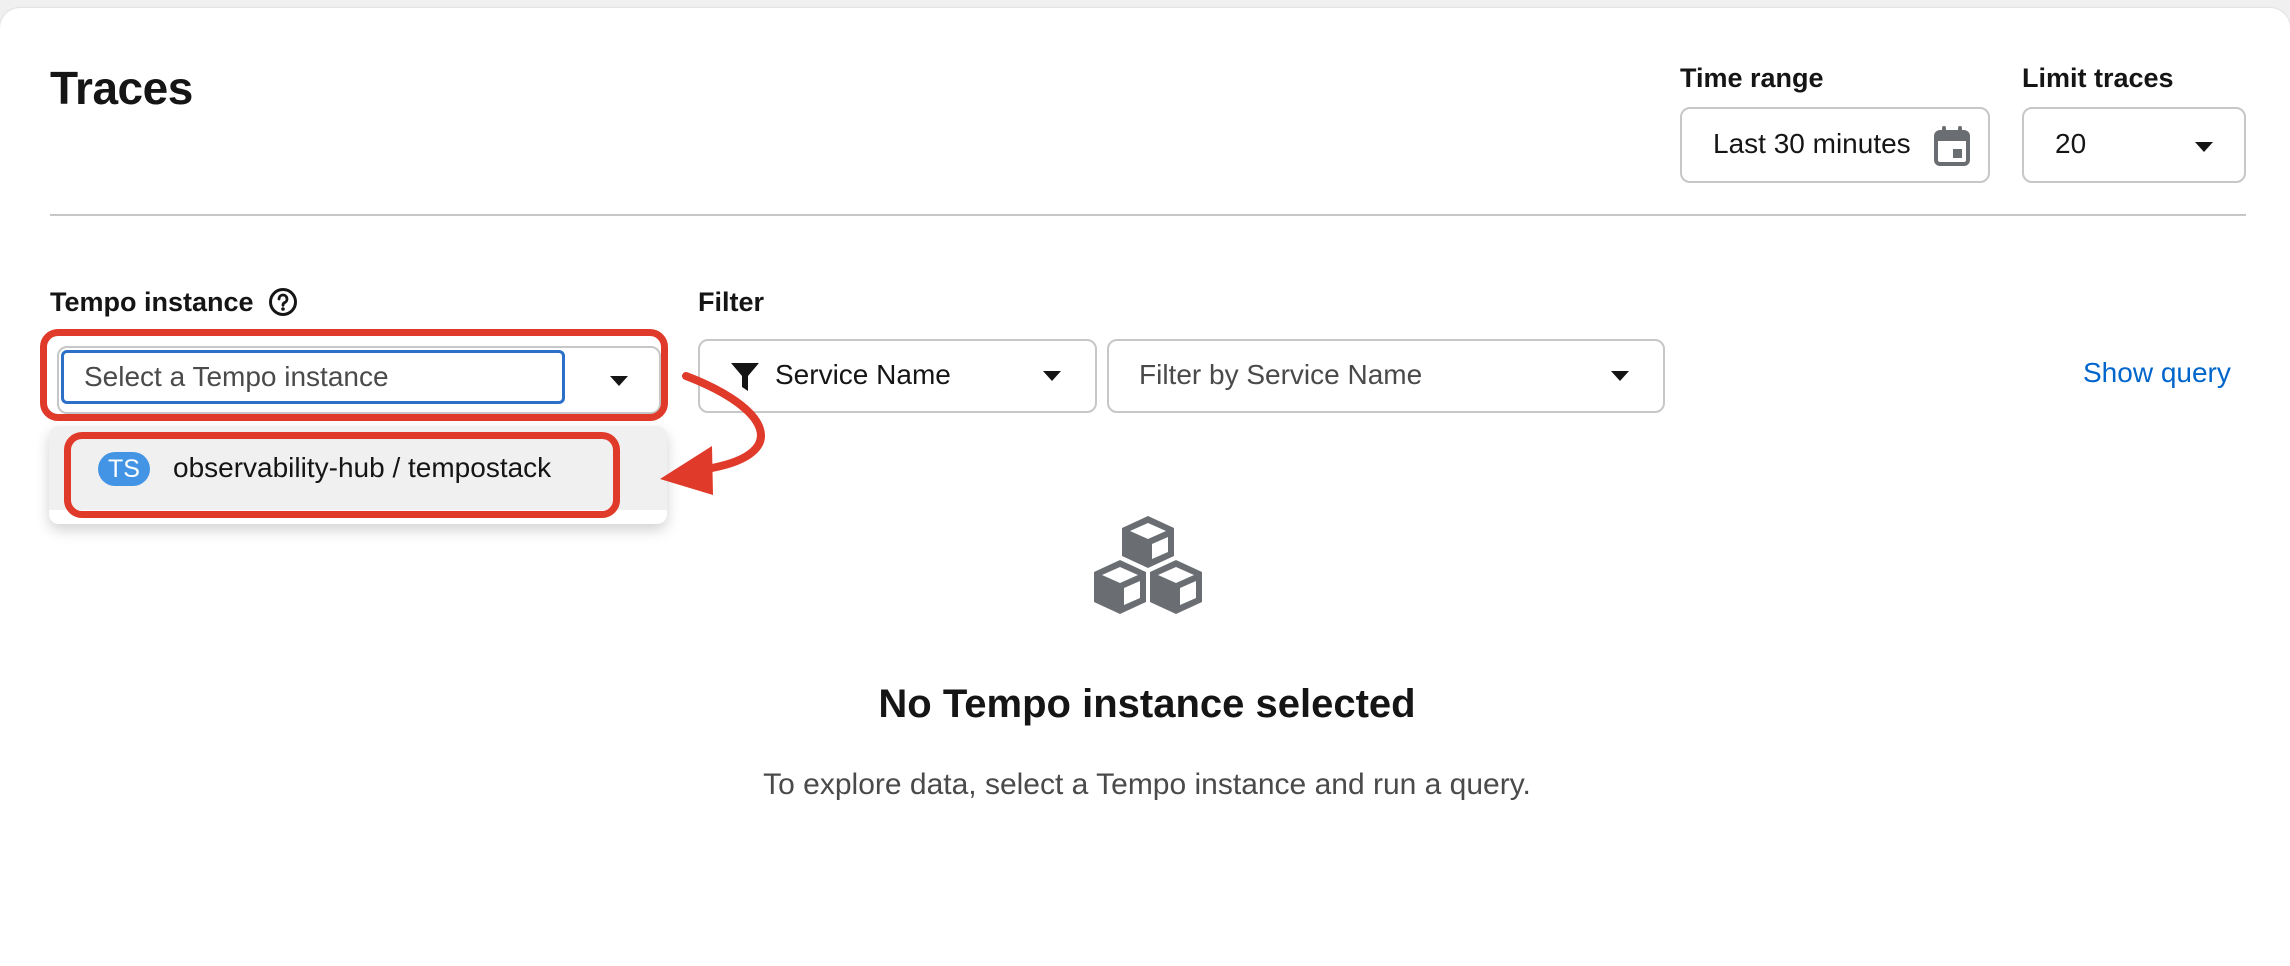  What do you see at coordinates (342, 475) in the screenshot?
I see `annotation-highlight-option` at bounding box center [342, 475].